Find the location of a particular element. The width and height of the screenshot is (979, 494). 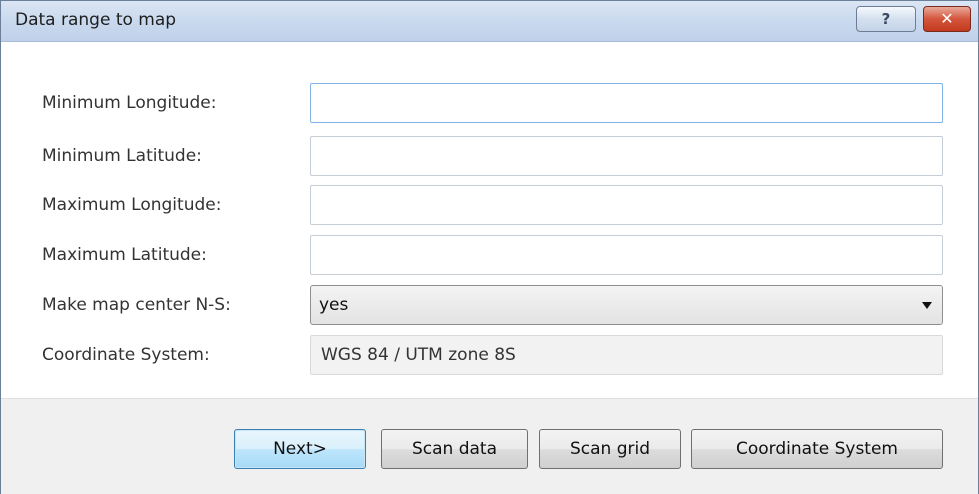

scan-data-button: Scan data is located at coordinates (454, 449).